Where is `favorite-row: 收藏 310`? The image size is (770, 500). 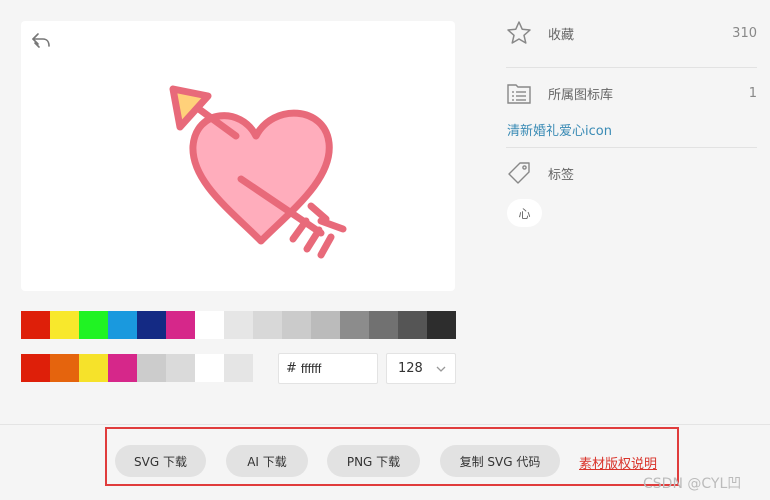 favorite-row: 收藏 310 is located at coordinates (631, 33).